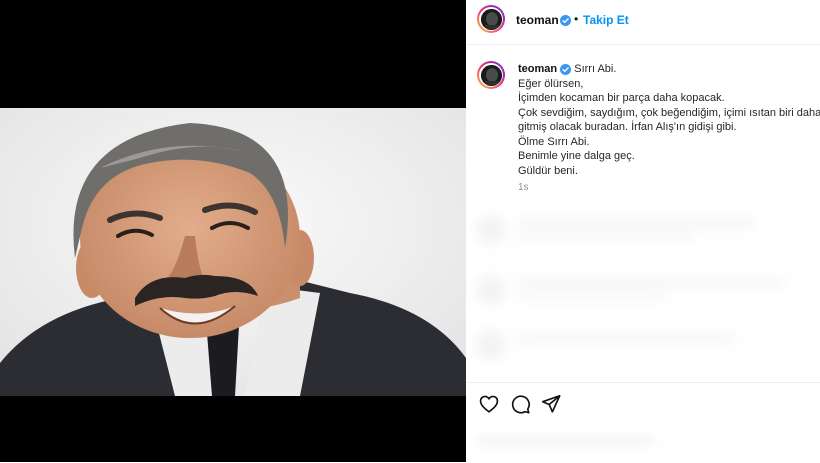  What do you see at coordinates (537, 20) in the screenshot?
I see `header-username: teoman` at bounding box center [537, 20].